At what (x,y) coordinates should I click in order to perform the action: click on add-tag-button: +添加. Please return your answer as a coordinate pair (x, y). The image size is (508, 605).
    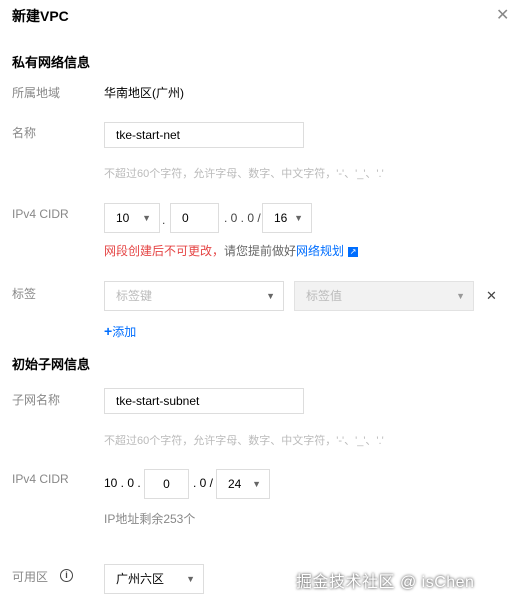
    Looking at the image, I should click on (120, 331).